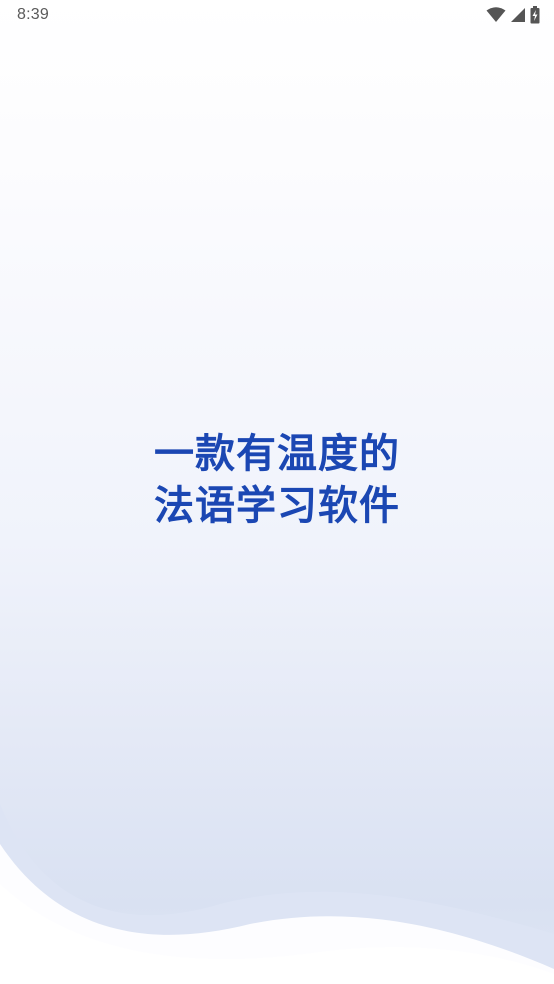 The height and width of the screenshot is (984, 554). What do you see at coordinates (535, 15) in the screenshot?
I see `battery-charging-icon` at bounding box center [535, 15].